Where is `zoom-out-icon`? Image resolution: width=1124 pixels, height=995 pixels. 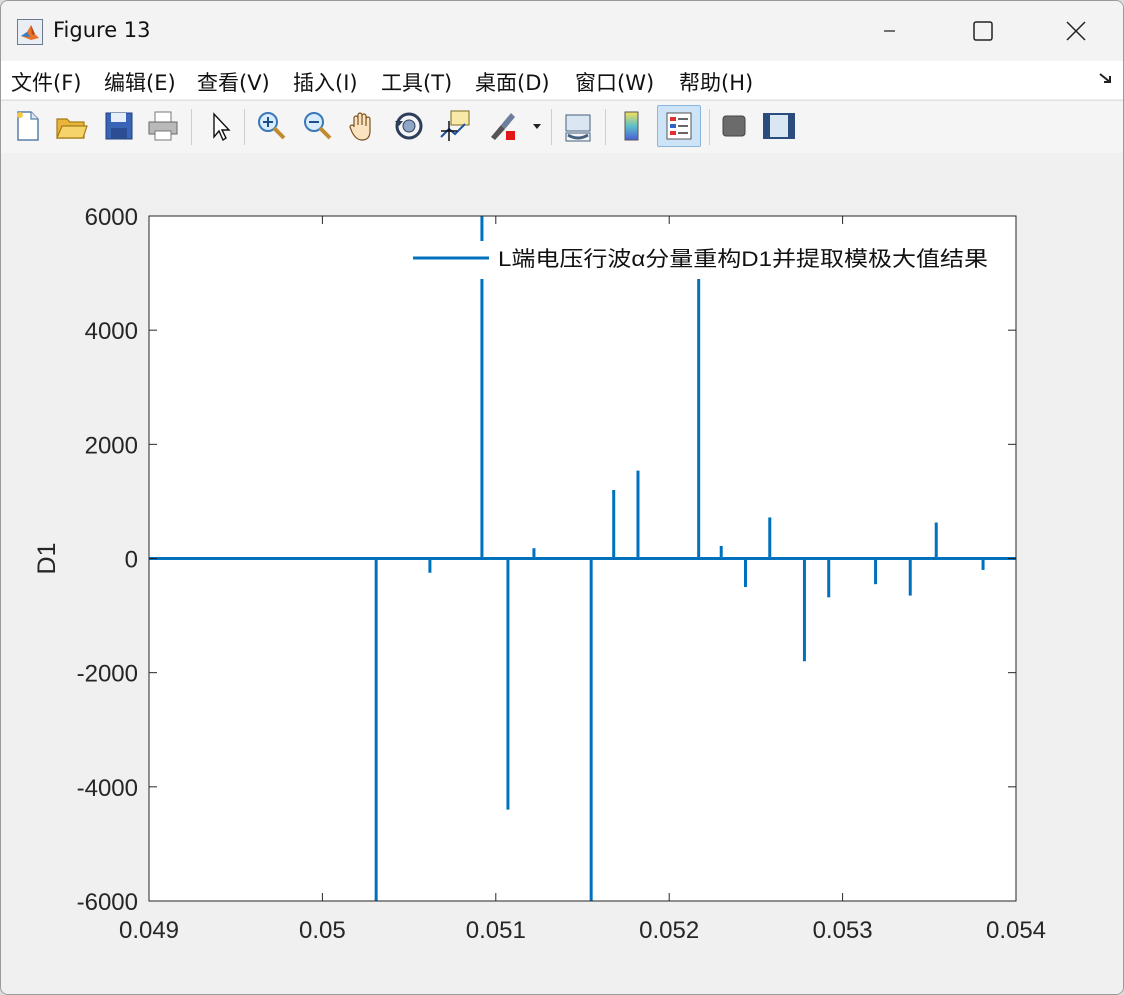 zoom-out-icon is located at coordinates (317, 126).